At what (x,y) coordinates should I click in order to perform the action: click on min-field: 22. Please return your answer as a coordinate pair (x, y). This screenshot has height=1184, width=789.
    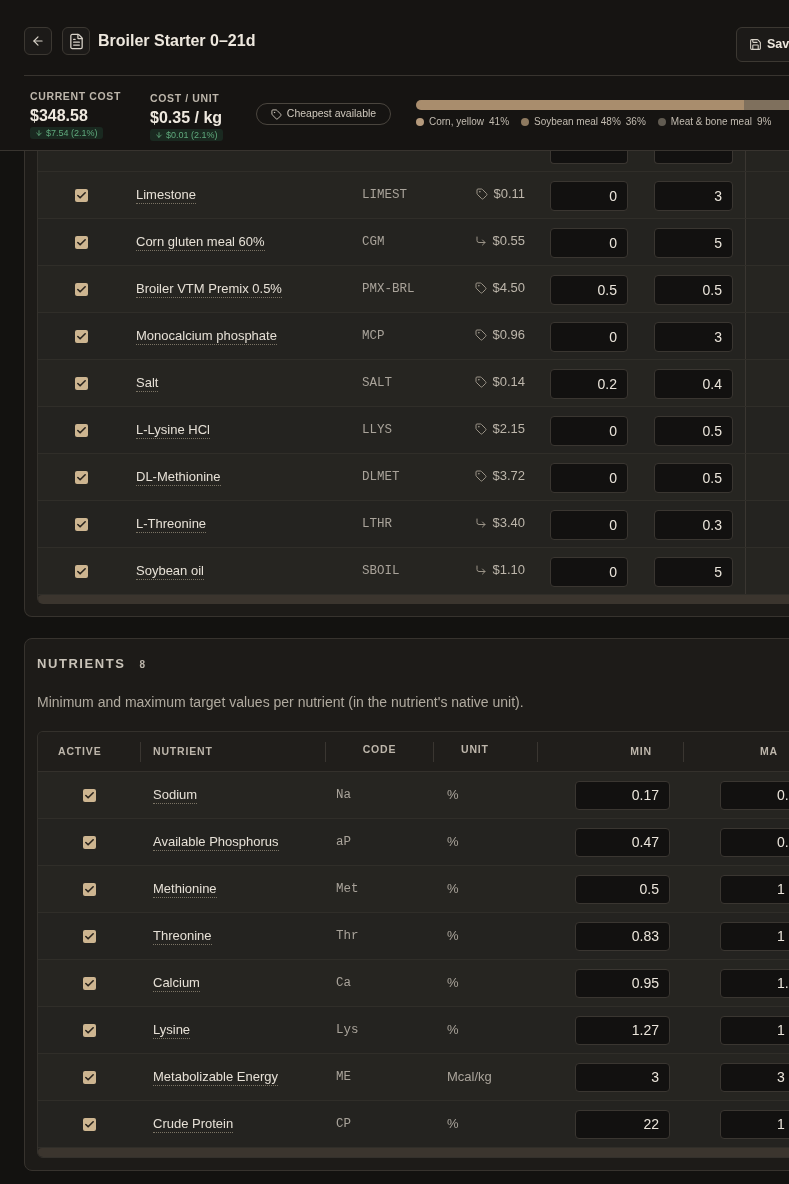
    Looking at the image, I should click on (622, 1124).